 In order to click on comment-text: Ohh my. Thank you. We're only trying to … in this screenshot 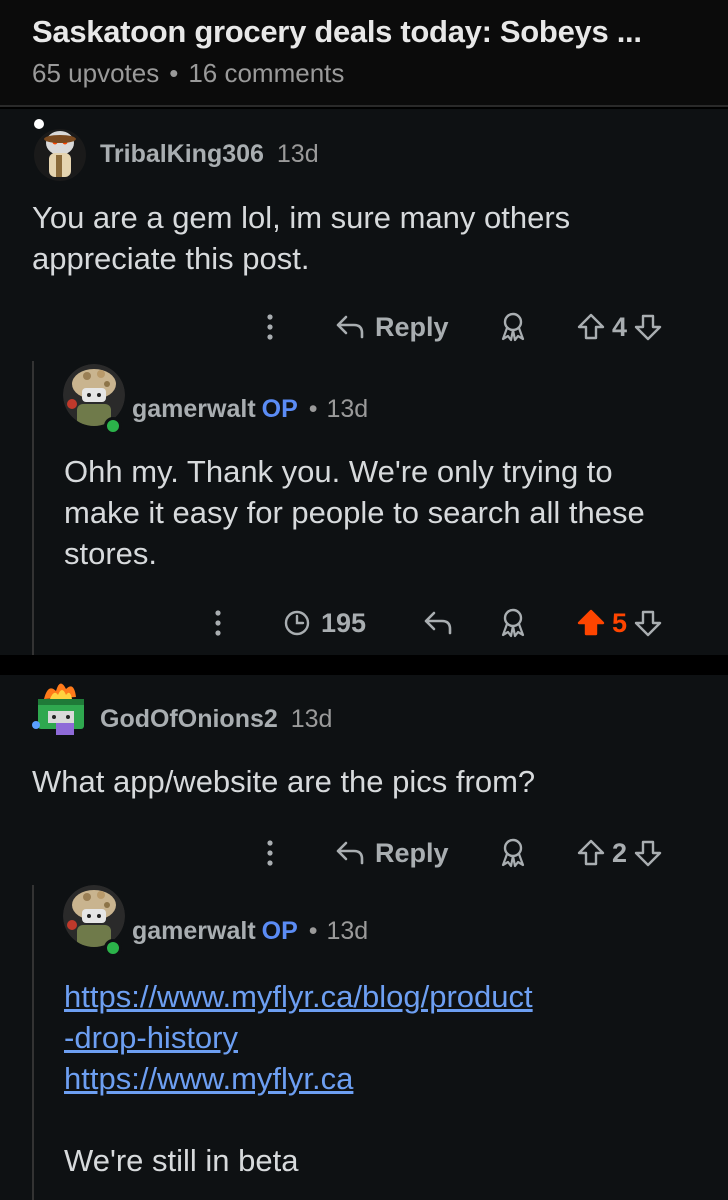, I will do `click(354, 512)`.